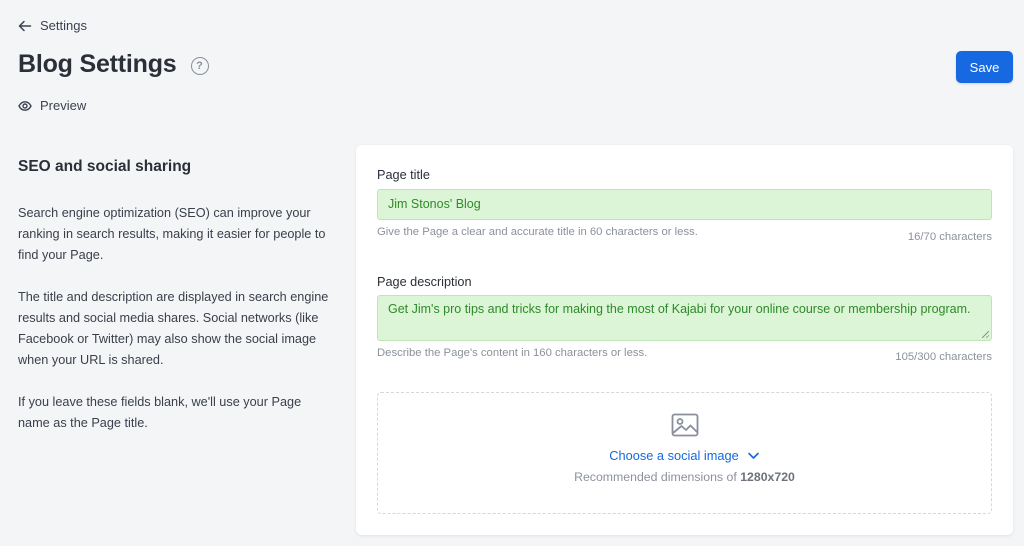 Image resolution: width=1024 pixels, height=546 pixels. I want to click on page-title: Blog Settings, so click(97, 64).